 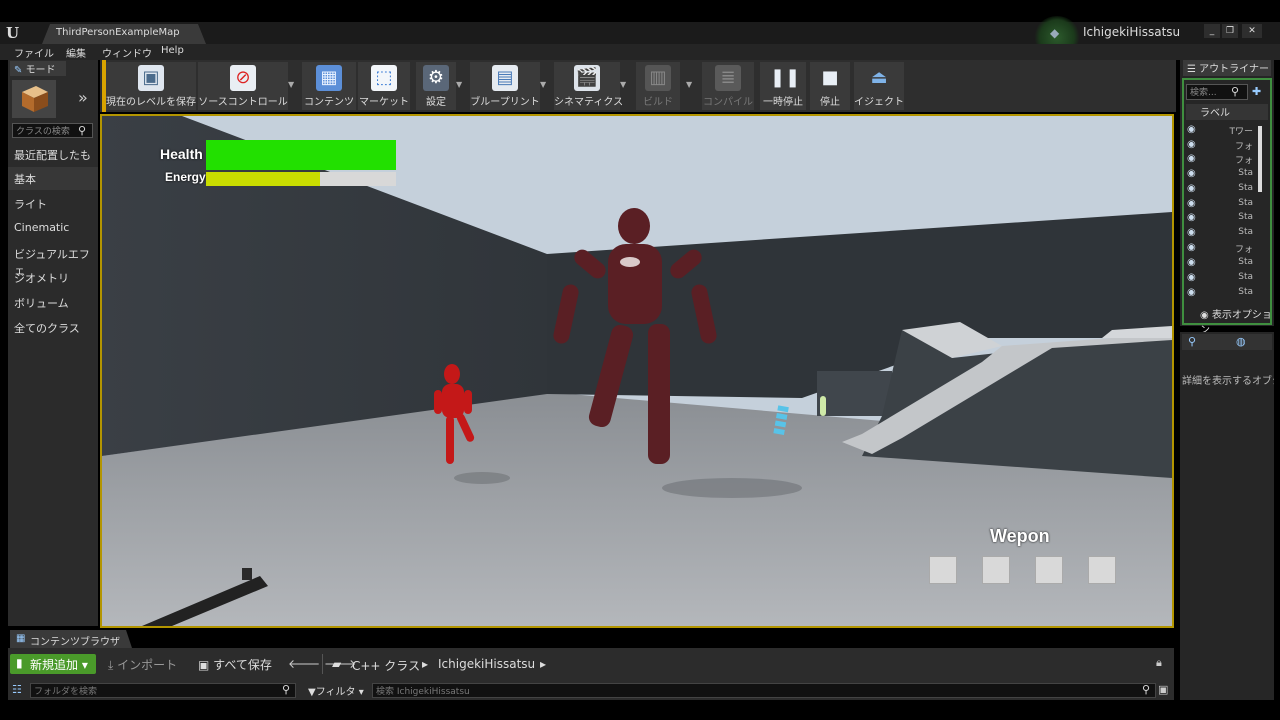 What do you see at coordinates (336, 690) in the screenshot?
I see `filter-button: ▼フィルタ ▾` at bounding box center [336, 690].